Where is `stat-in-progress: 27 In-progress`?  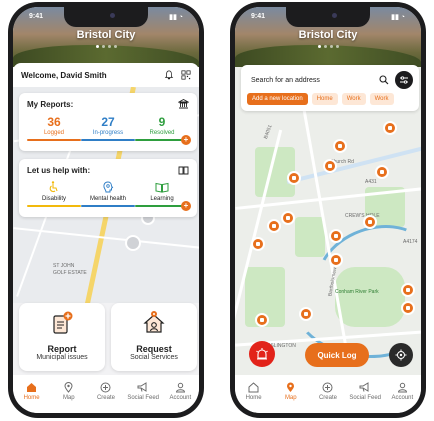
stat-in-progress: 27 In-progress is located at coordinates (108, 128).